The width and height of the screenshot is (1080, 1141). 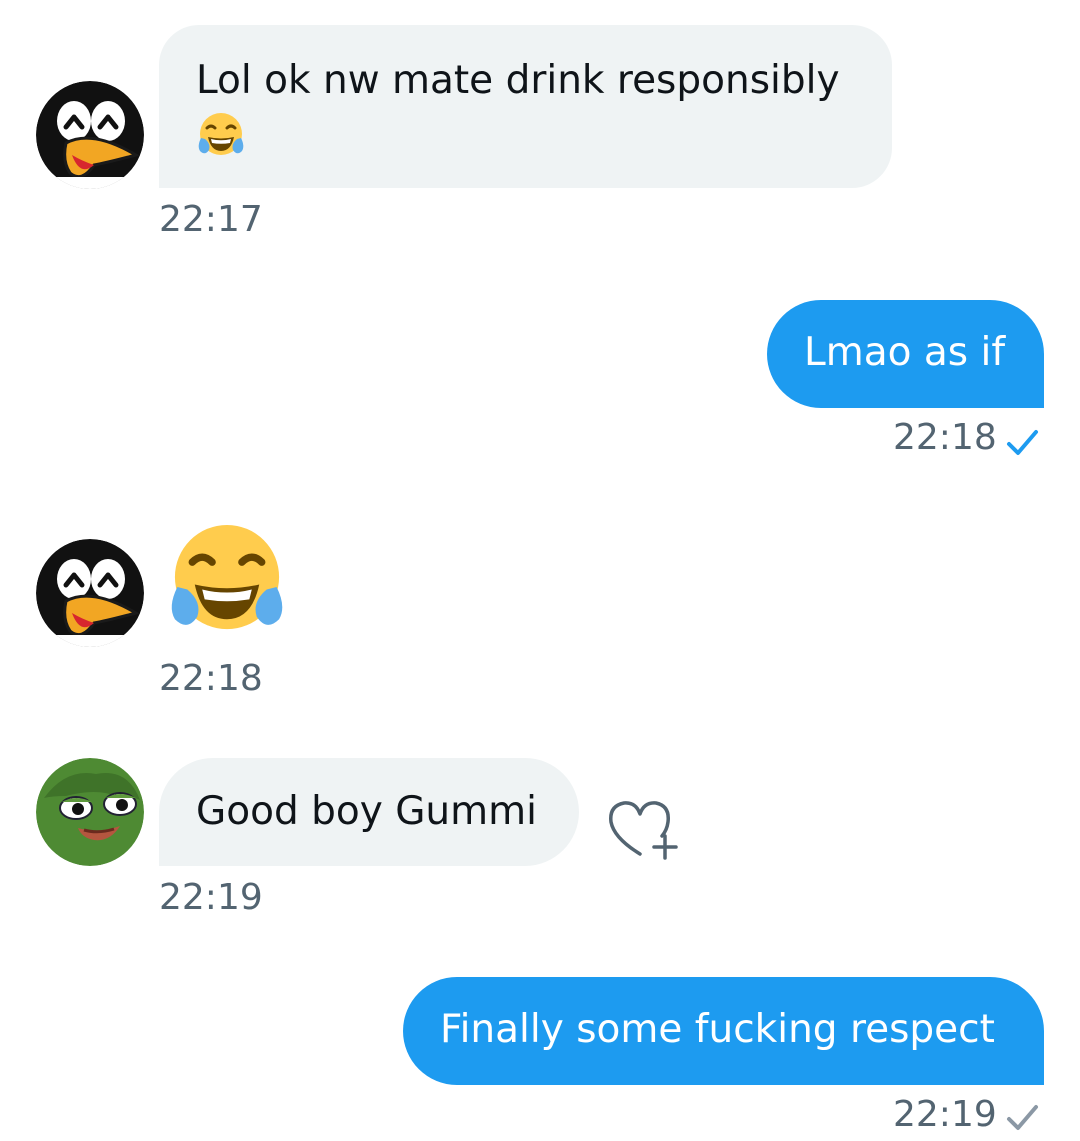 I want to click on message-text: Good boy Gummi, so click(x=366, y=811).